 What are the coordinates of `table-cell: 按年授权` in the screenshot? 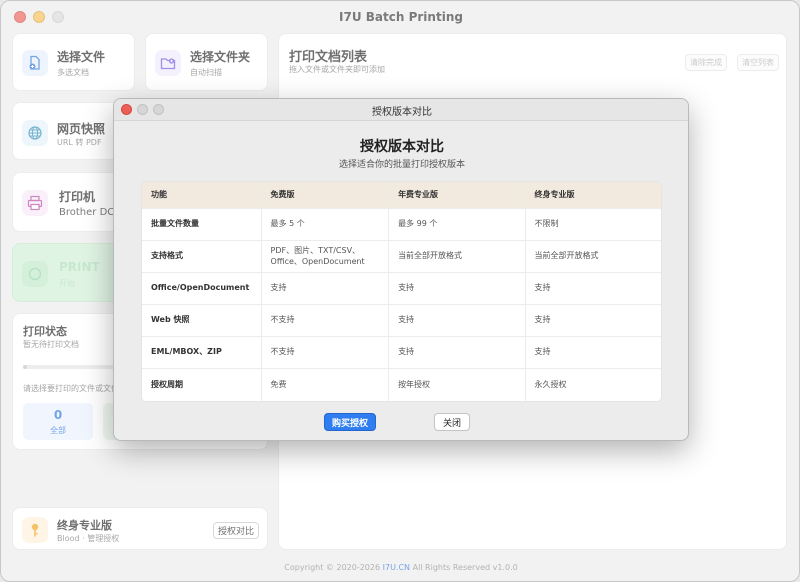 It's located at (457, 385).